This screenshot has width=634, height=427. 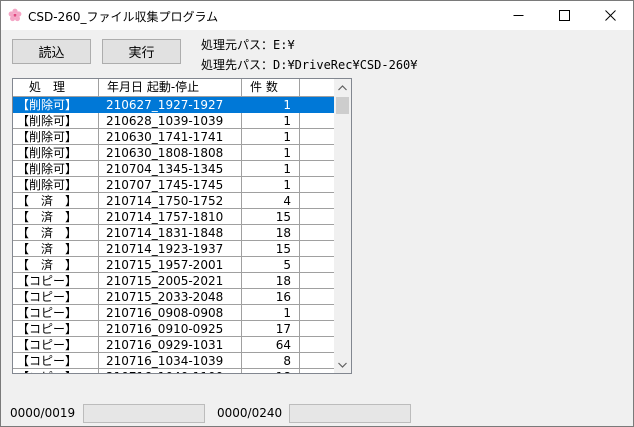 I want to click on cell-date-range: 210707_1745-1745, so click(x=170, y=185).